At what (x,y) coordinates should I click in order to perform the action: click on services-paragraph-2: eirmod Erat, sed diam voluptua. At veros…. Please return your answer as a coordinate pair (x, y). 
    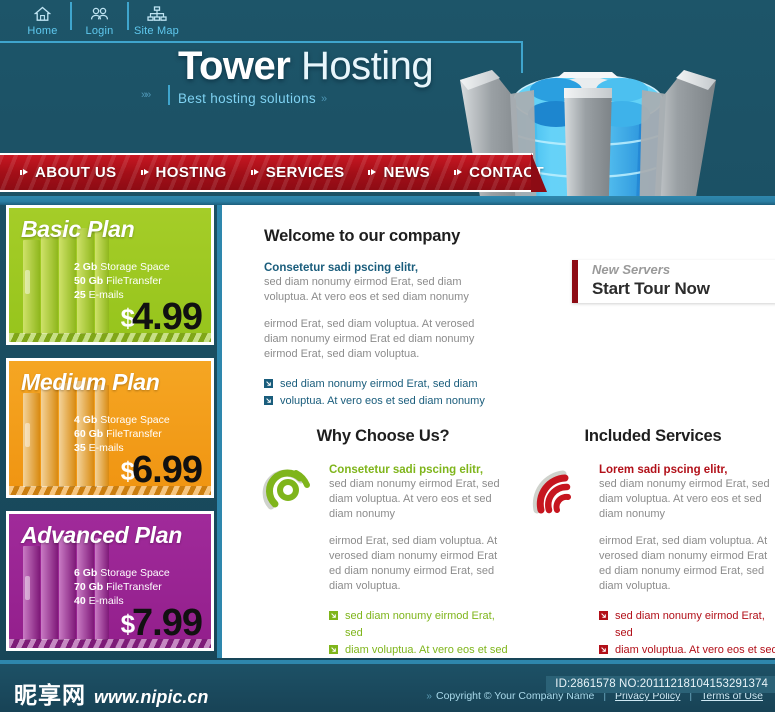
    Looking at the image, I should click on (683, 563).